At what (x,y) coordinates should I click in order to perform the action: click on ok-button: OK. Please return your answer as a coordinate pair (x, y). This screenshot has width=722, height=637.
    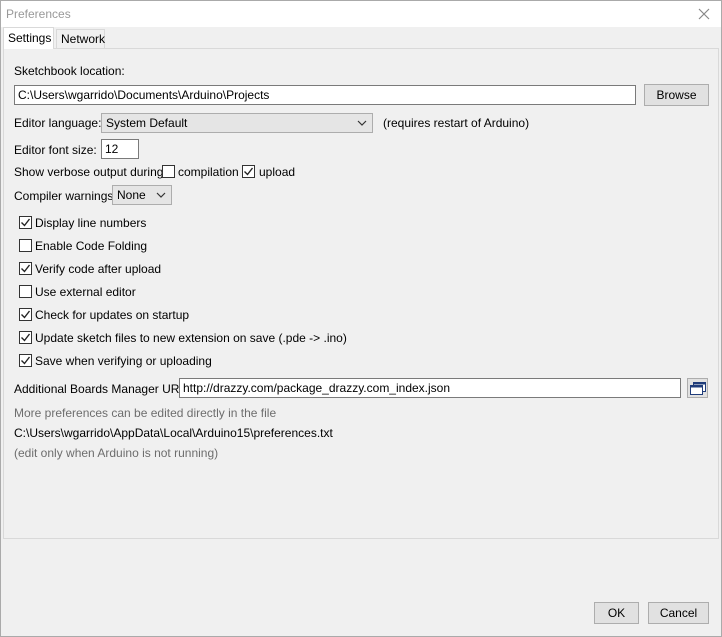
    Looking at the image, I should click on (616, 613).